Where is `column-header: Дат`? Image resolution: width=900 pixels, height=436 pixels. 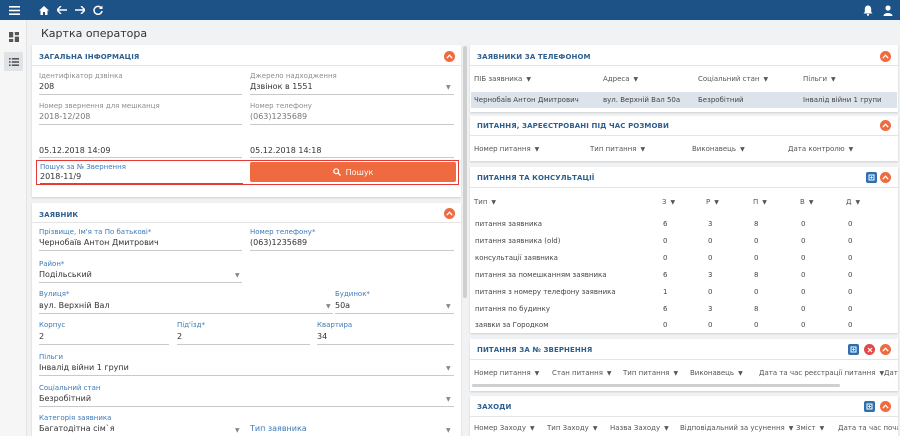
column-header: Дат is located at coordinates (891, 373).